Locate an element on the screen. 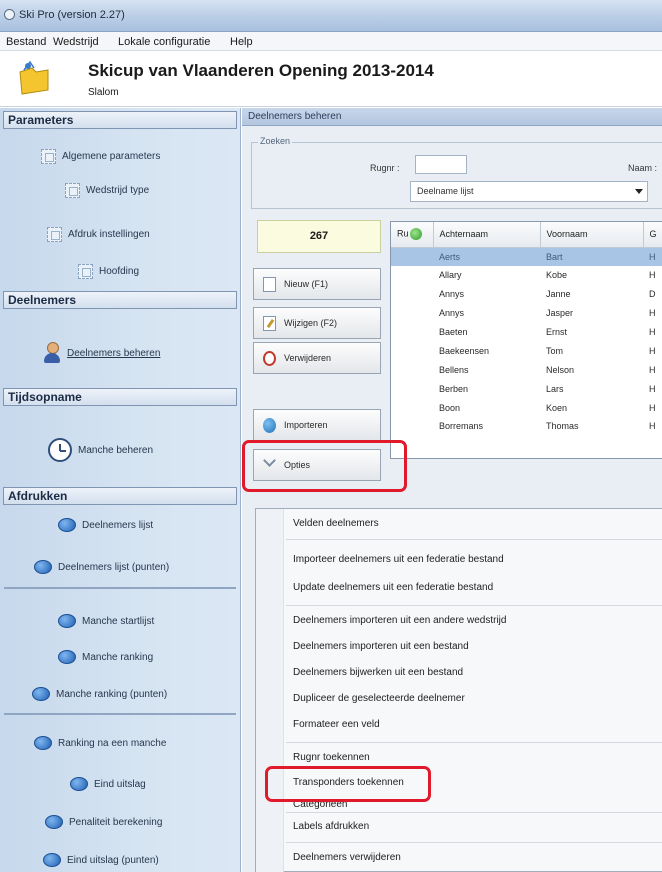 The image size is (662, 872). nav-deelnemers-beheren: Deelnemers beheren is located at coordinates (101, 353).